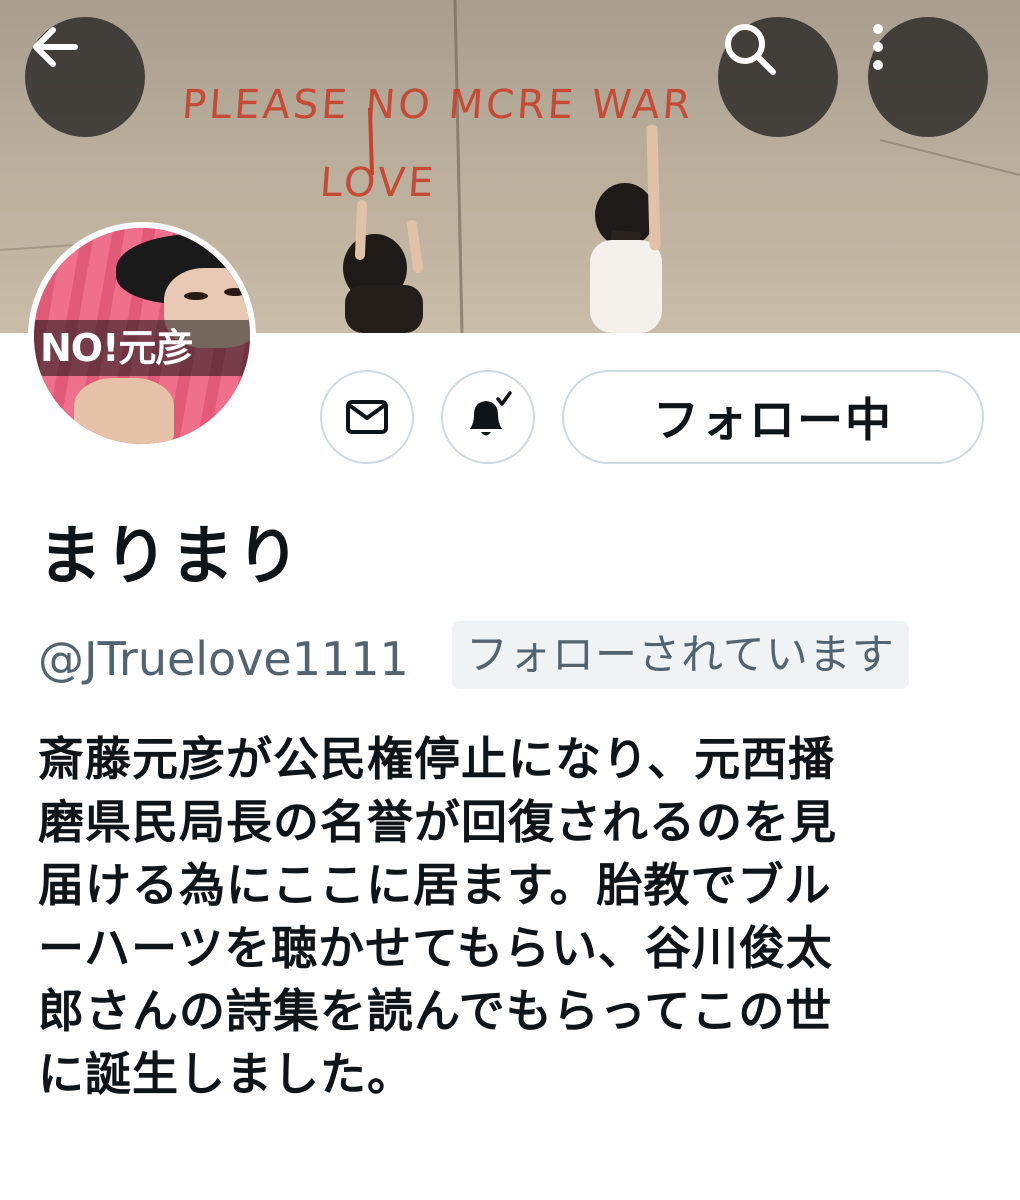 The image size is (1020, 1200). I want to click on display-name: まりまり, so click(170, 557).